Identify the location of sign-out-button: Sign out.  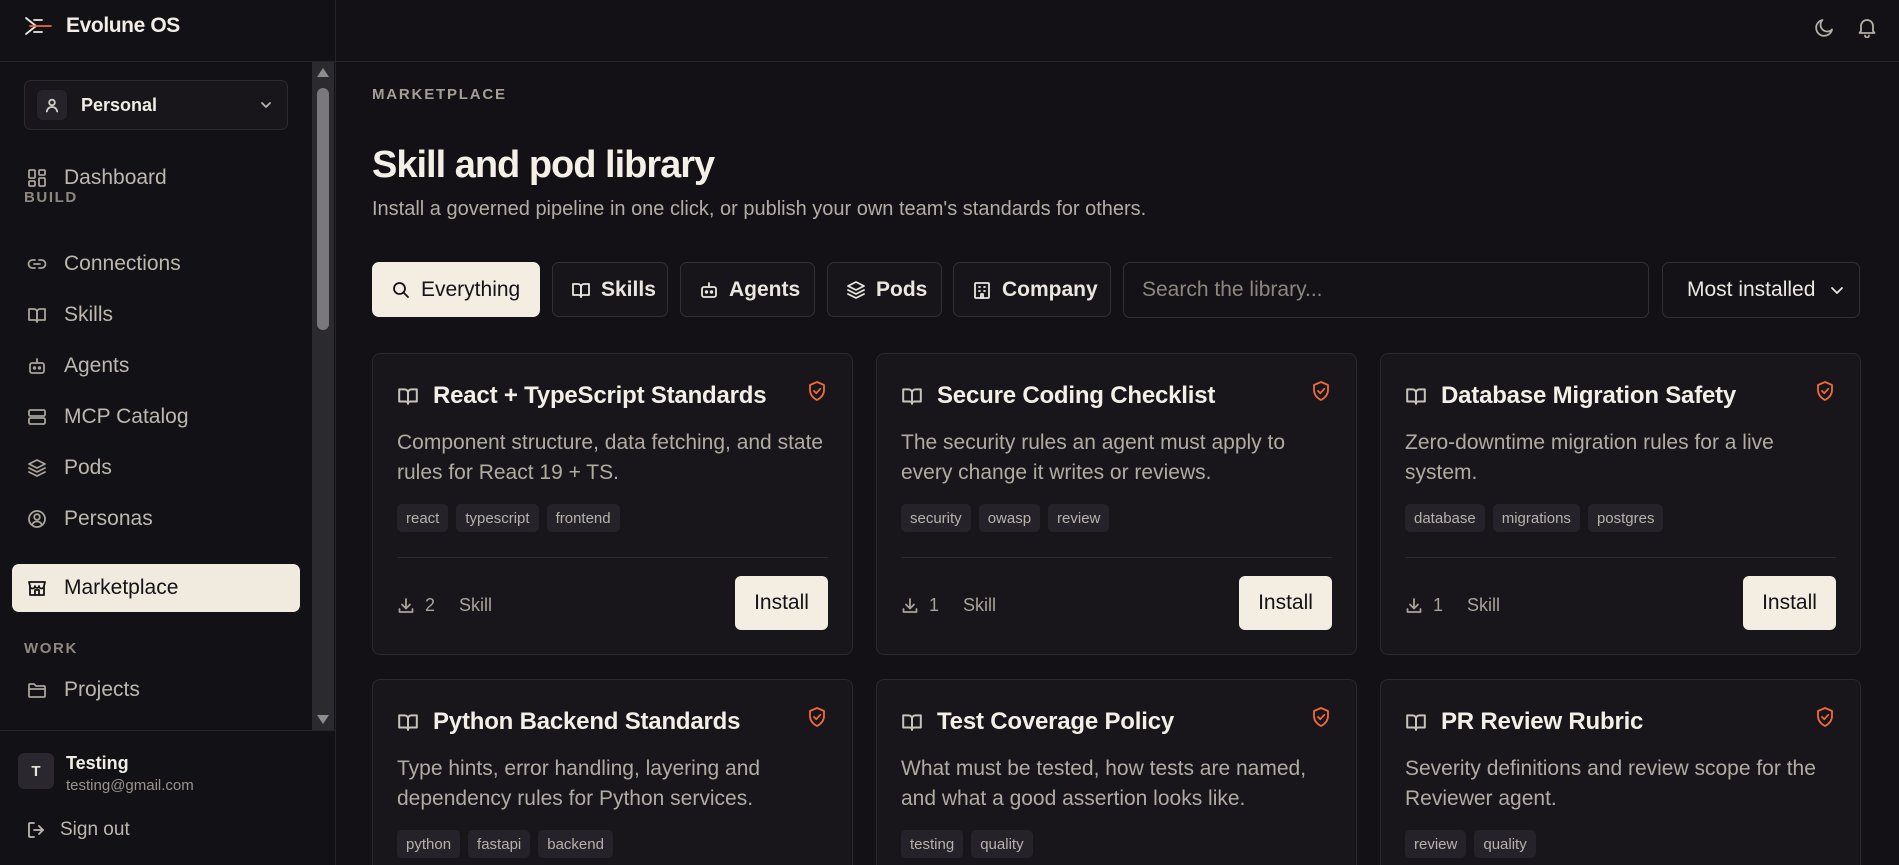
(78, 830).